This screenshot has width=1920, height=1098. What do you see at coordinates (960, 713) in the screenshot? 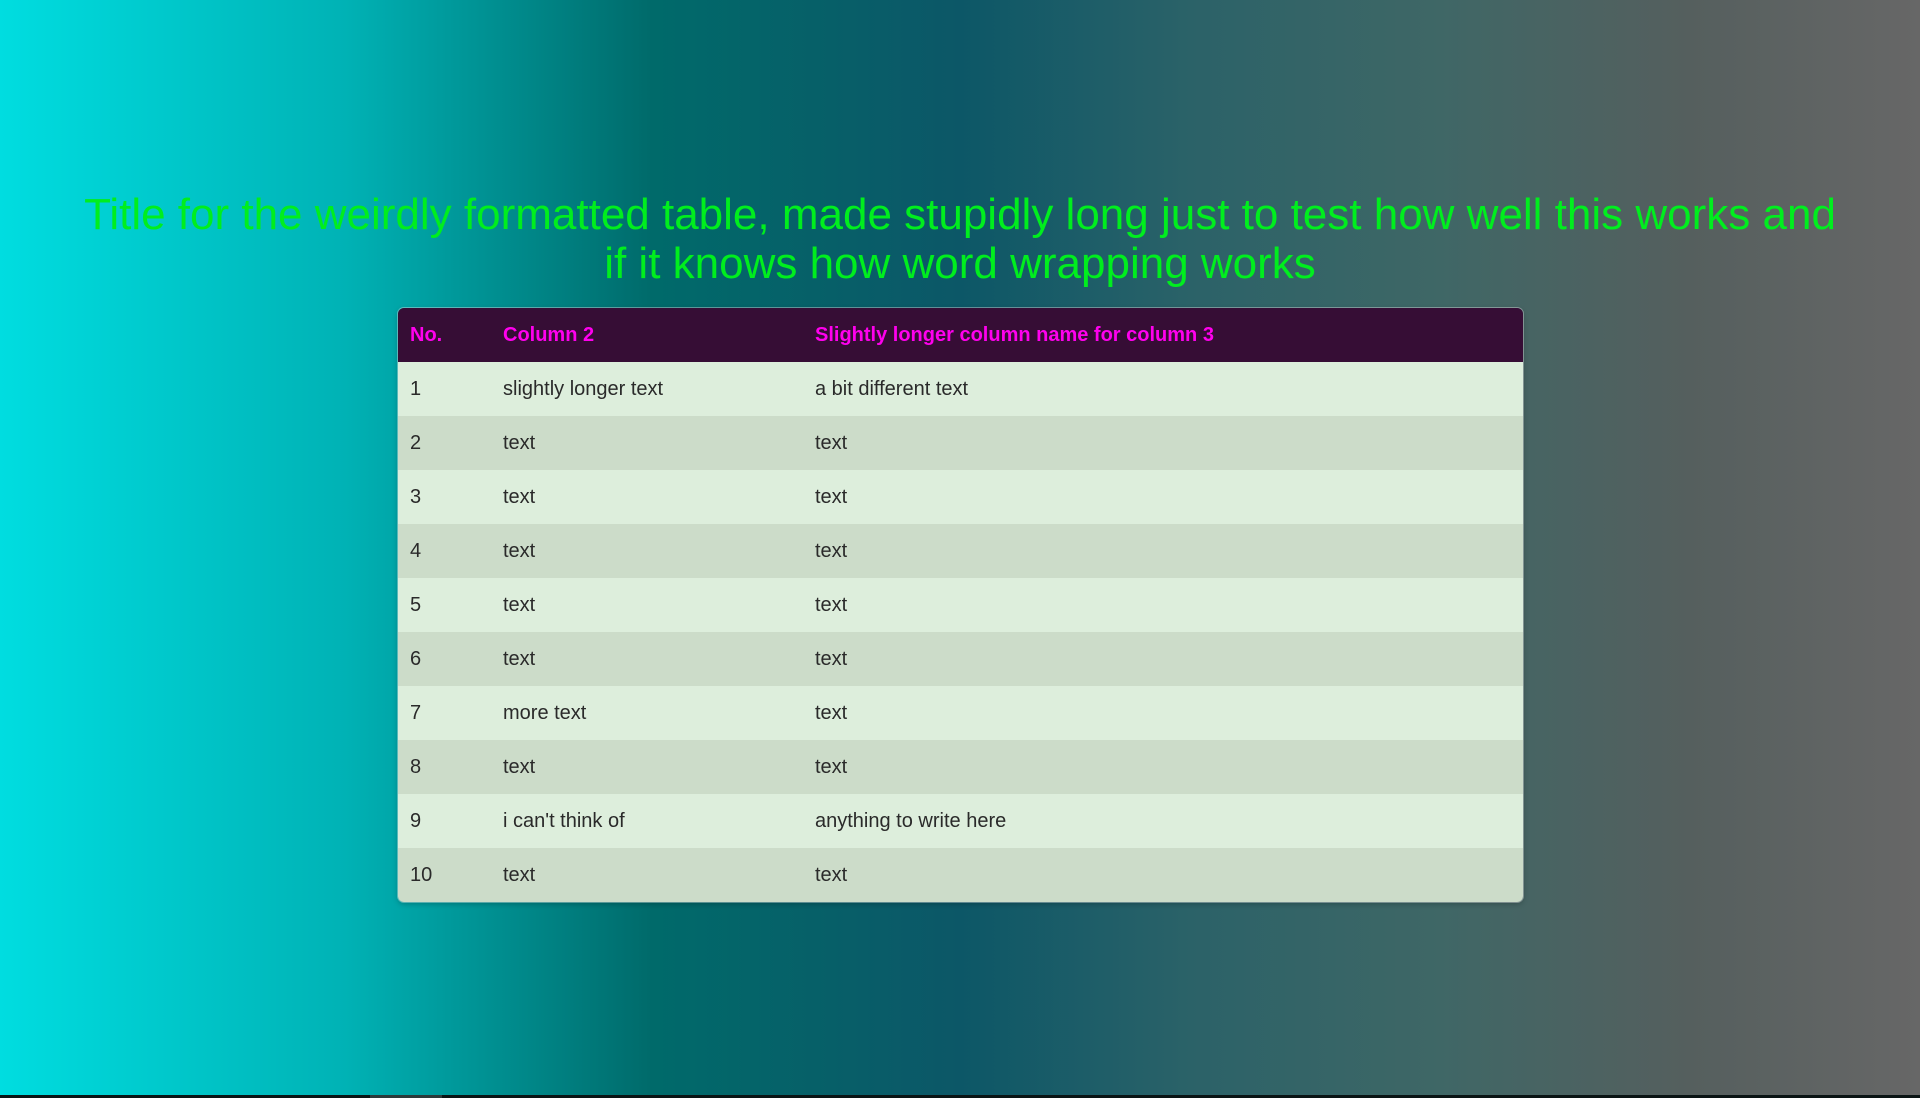
I see `table-row: 7 more text text` at bounding box center [960, 713].